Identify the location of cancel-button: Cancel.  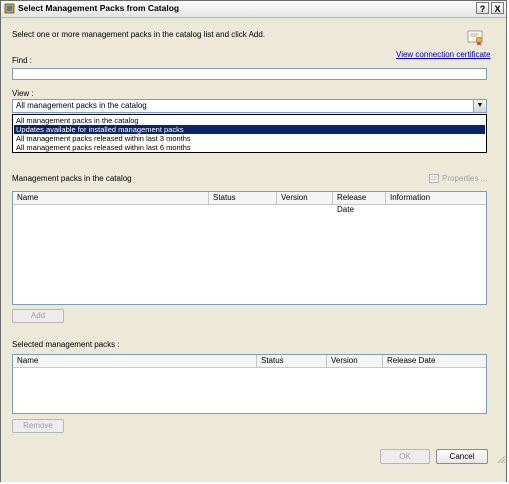
(462, 456).